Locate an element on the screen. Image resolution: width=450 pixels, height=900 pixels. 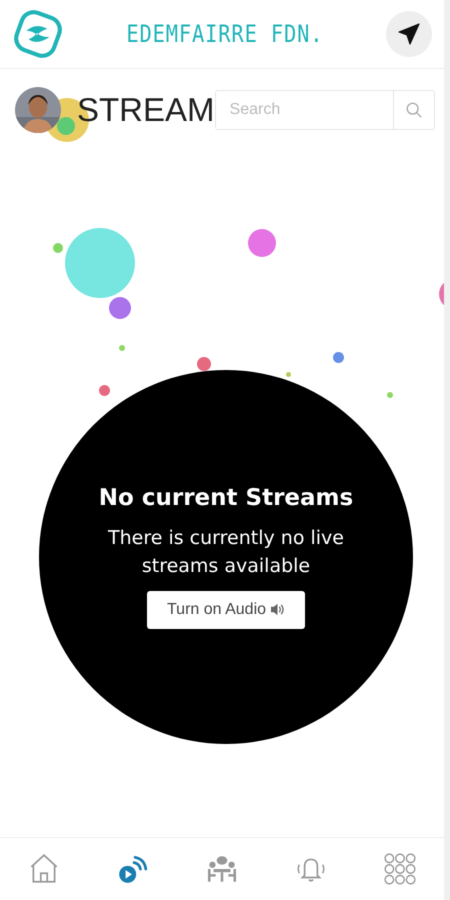
notice-title: No current Streams is located at coordinates (226, 498).